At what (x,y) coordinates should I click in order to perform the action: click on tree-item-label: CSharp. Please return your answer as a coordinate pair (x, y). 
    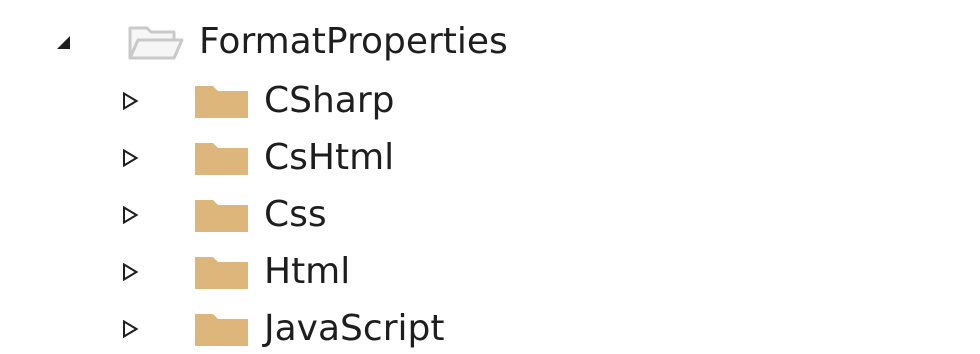
    Looking at the image, I should click on (329, 100).